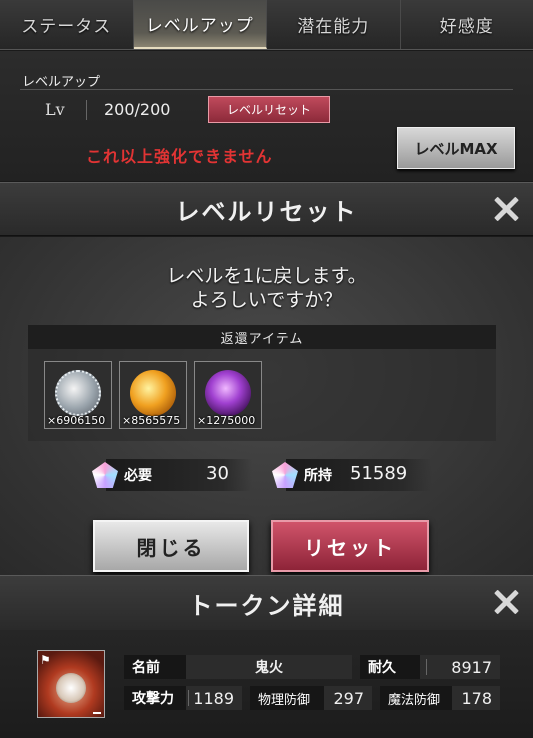  Describe the element at coordinates (379, 473) in the screenshot. I see `owned-value: 51589` at that location.